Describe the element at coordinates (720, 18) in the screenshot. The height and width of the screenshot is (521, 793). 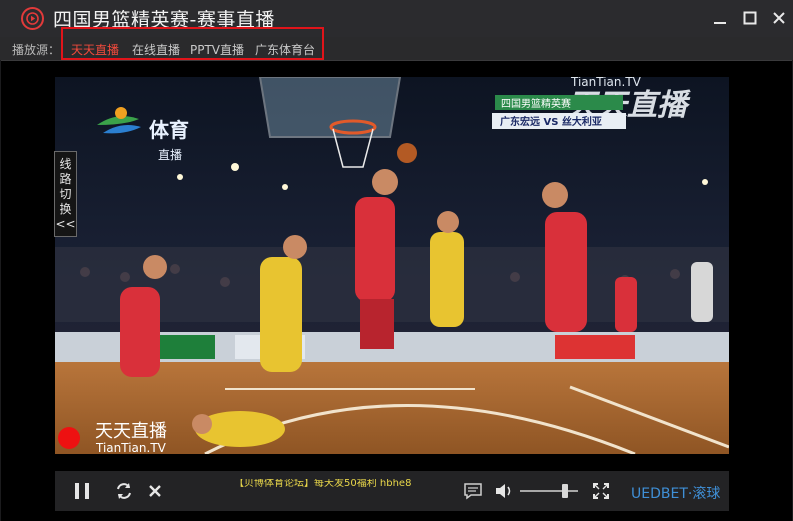
I see `minimize-button` at that location.